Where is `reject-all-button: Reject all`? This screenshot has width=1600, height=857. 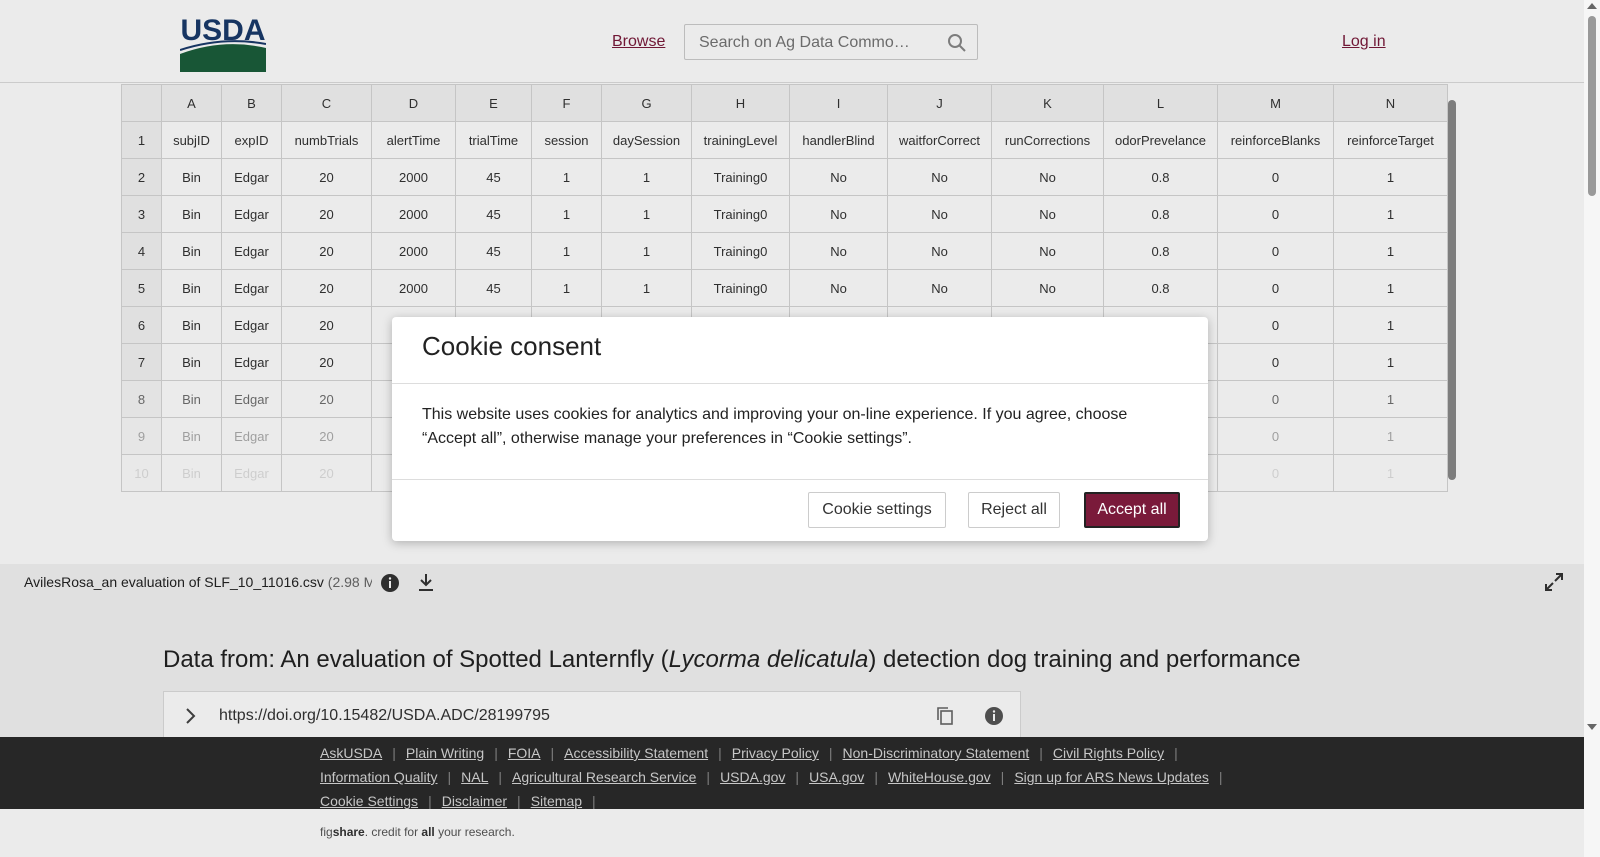
reject-all-button: Reject all is located at coordinates (1014, 510).